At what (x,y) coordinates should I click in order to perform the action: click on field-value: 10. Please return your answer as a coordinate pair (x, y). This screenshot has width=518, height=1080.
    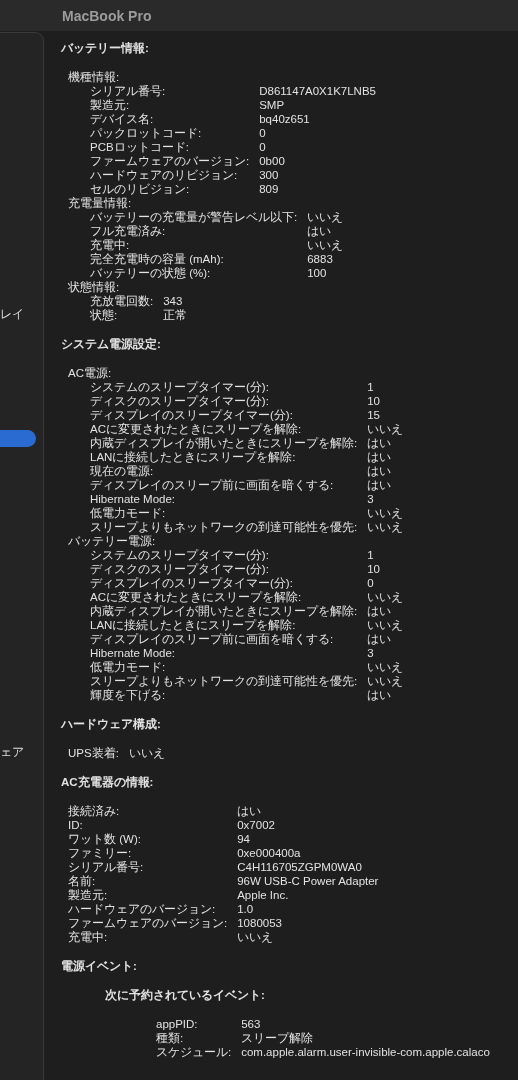
    Looking at the image, I should click on (374, 401).